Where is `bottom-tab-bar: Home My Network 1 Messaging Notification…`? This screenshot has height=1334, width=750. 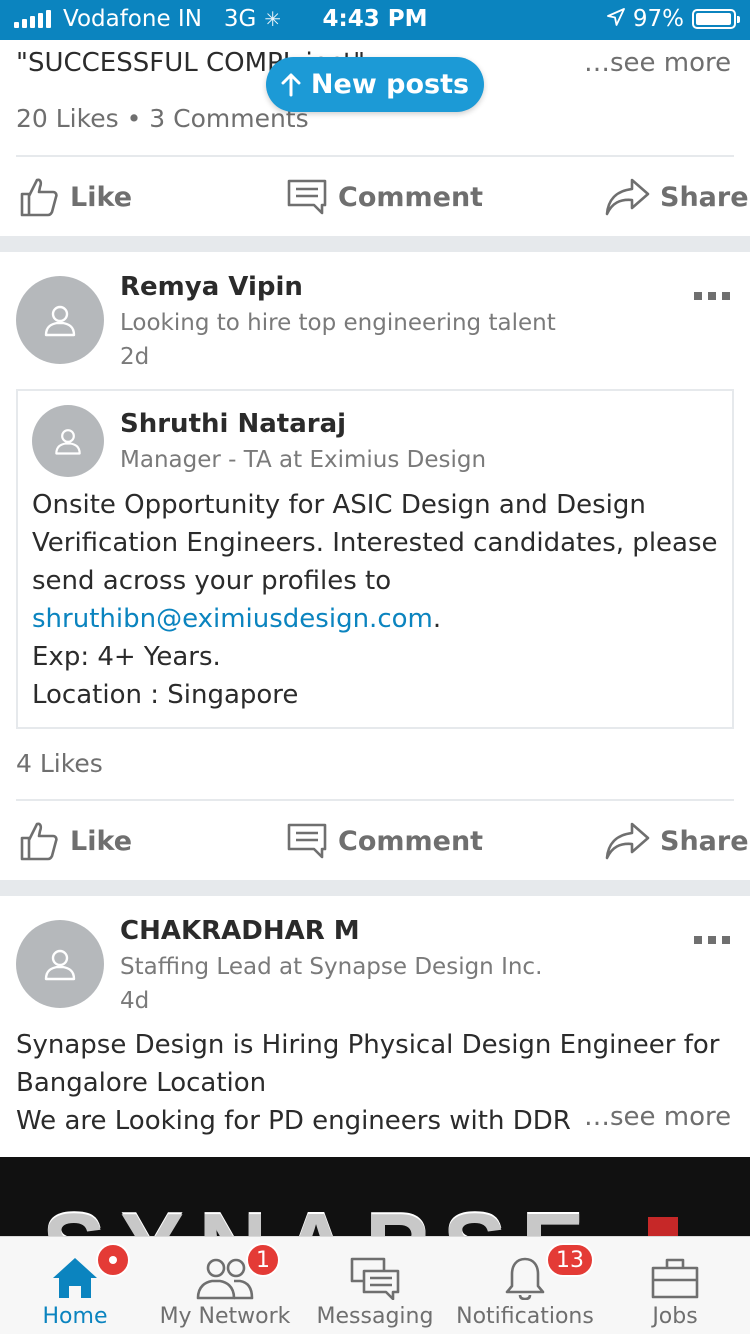 bottom-tab-bar: Home My Network 1 Messaging Notification… is located at coordinates (375, 1285).